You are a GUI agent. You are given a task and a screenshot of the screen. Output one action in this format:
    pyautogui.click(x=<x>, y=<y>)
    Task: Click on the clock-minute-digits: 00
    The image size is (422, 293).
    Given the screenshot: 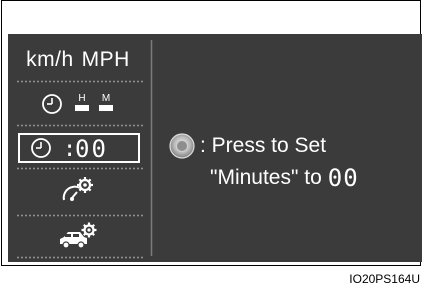 What is the action you would take?
    pyautogui.click(x=91, y=148)
    